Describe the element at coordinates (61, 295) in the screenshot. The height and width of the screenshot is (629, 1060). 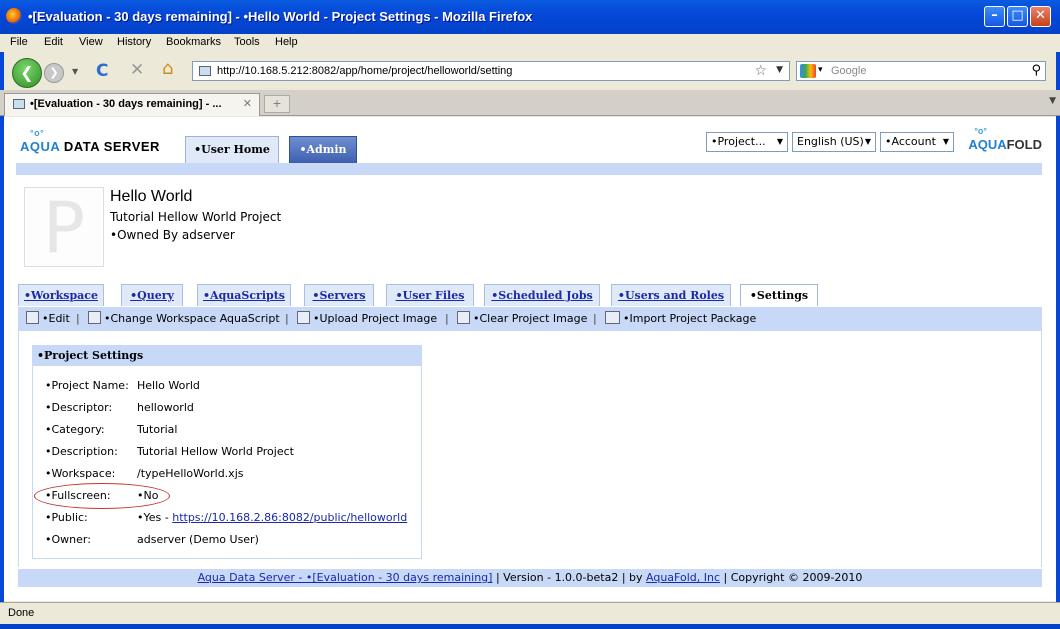
I see `tab-workspace: •Workspace` at that location.